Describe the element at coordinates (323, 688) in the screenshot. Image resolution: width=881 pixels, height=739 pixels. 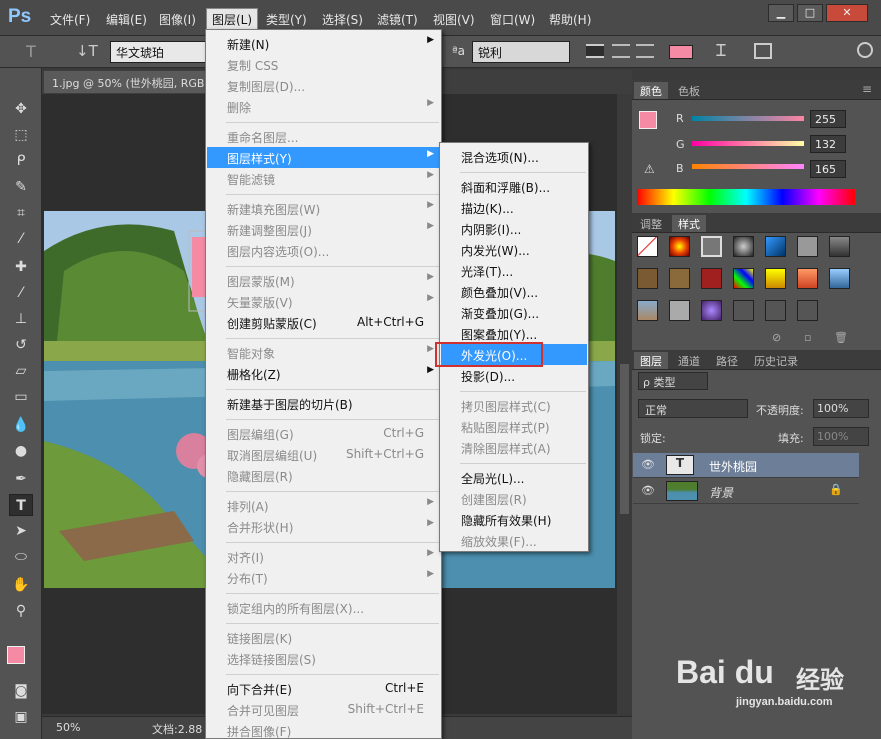
I see `layer-menu-item: 向下合并(E) Ctrl+E` at that location.